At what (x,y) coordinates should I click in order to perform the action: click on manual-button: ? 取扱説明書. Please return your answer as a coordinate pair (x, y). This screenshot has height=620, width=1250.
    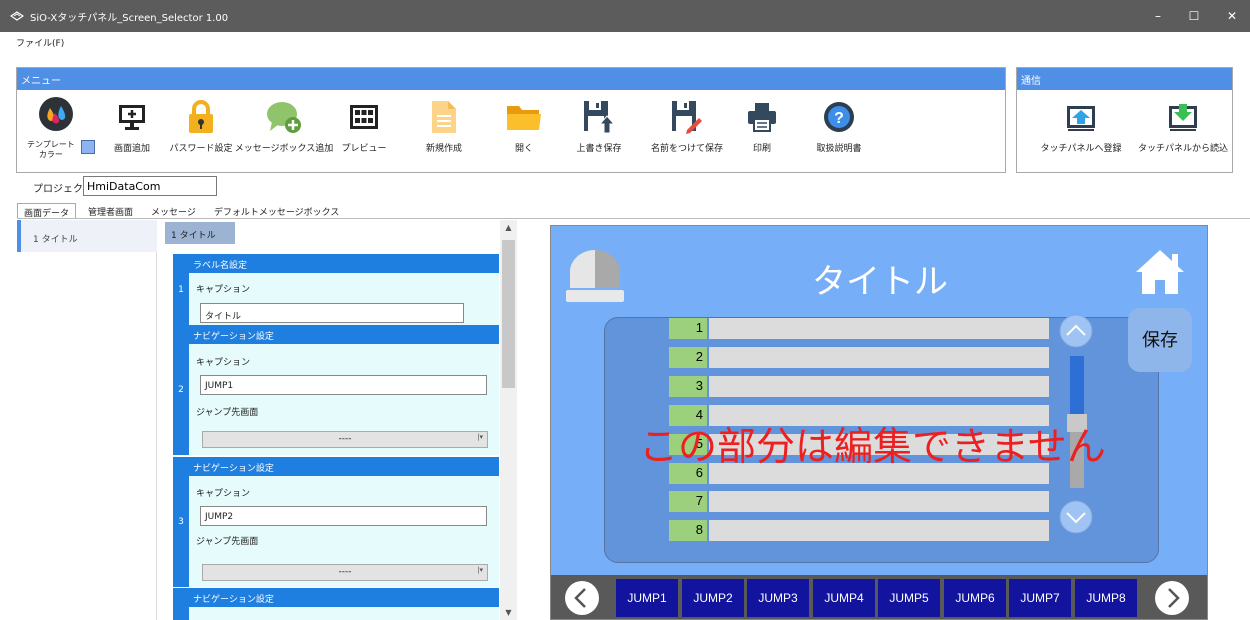
    Looking at the image, I should click on (839, 125).